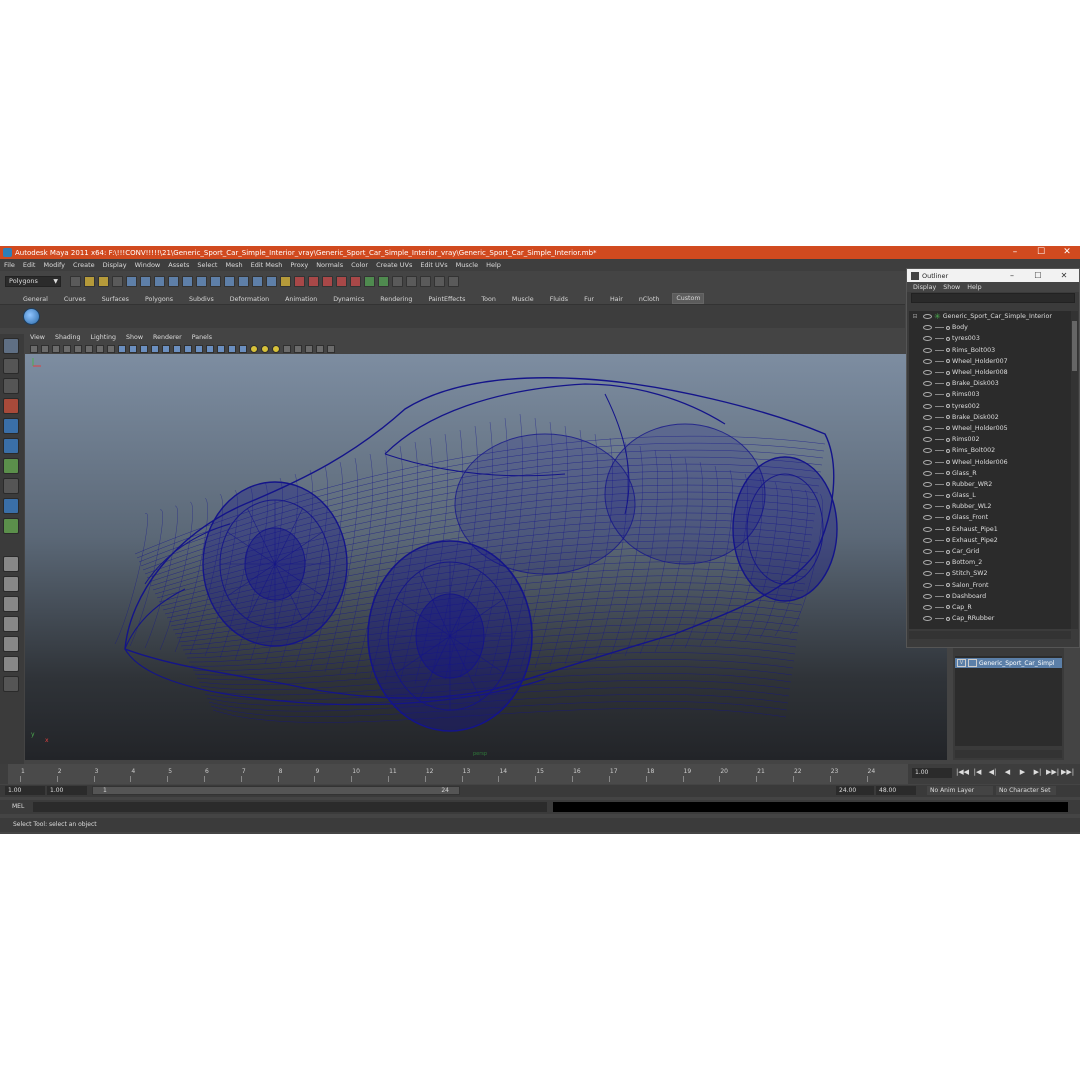 This screenshot has height=1080, width=1080. What do you see at coordinates (35, 299) in the screenshot?
I see `tab-general: General` at bounding box center [35, 299].